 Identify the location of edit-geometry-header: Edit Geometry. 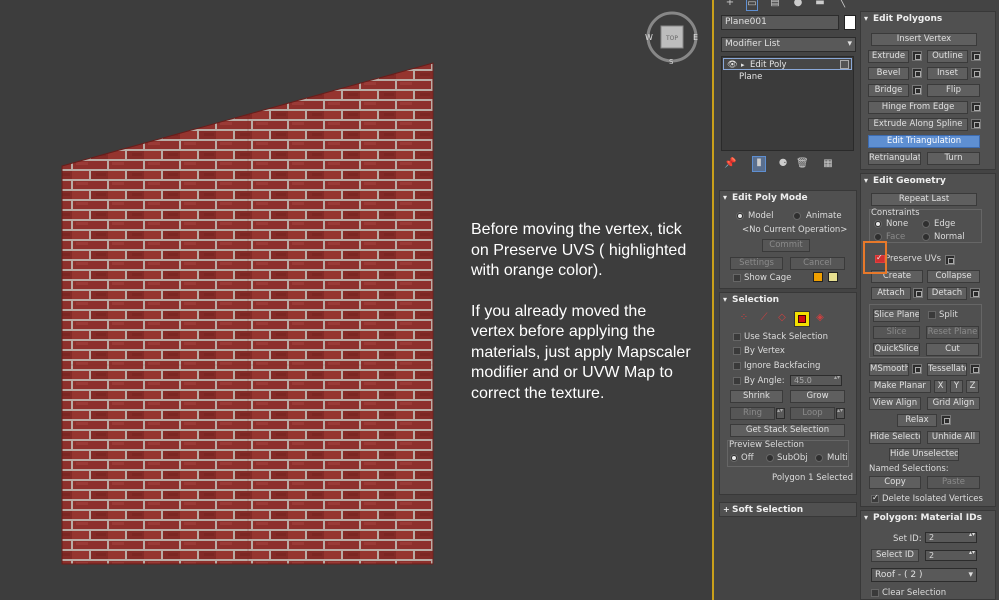
(928, 181).